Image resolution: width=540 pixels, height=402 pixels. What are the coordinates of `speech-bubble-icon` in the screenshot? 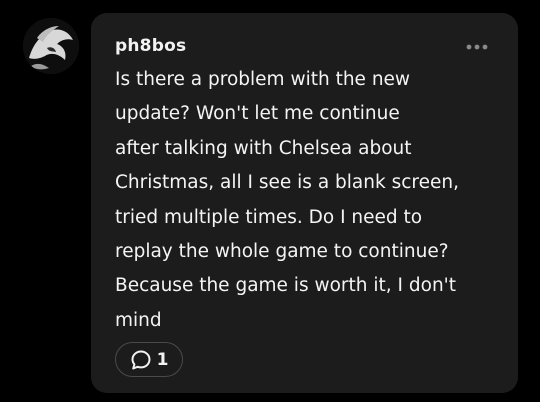 It's located at (141, 359).